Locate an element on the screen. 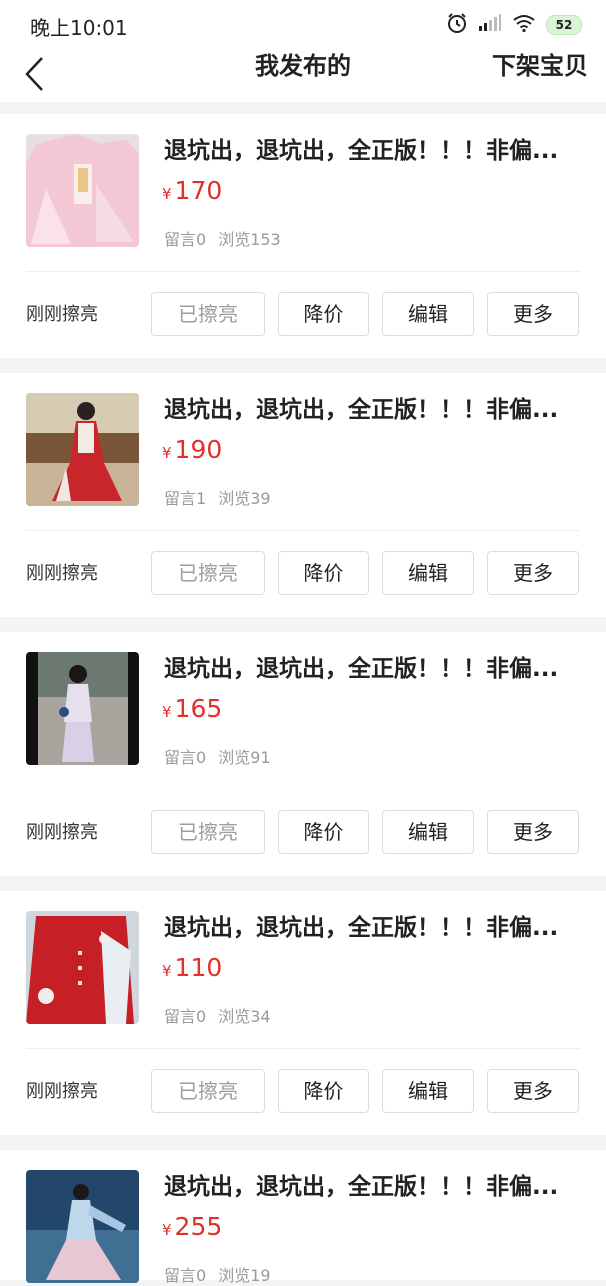  item-stats: 留言0 浏览91 is located at coordinates (217, 756).